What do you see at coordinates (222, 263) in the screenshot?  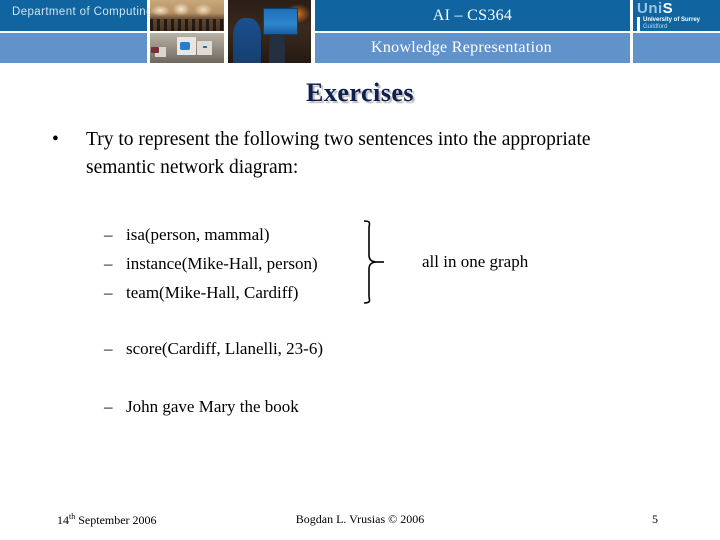 I see `list-item-text: instance(Mike-Hall, person)` at bounding box center [222, 263].